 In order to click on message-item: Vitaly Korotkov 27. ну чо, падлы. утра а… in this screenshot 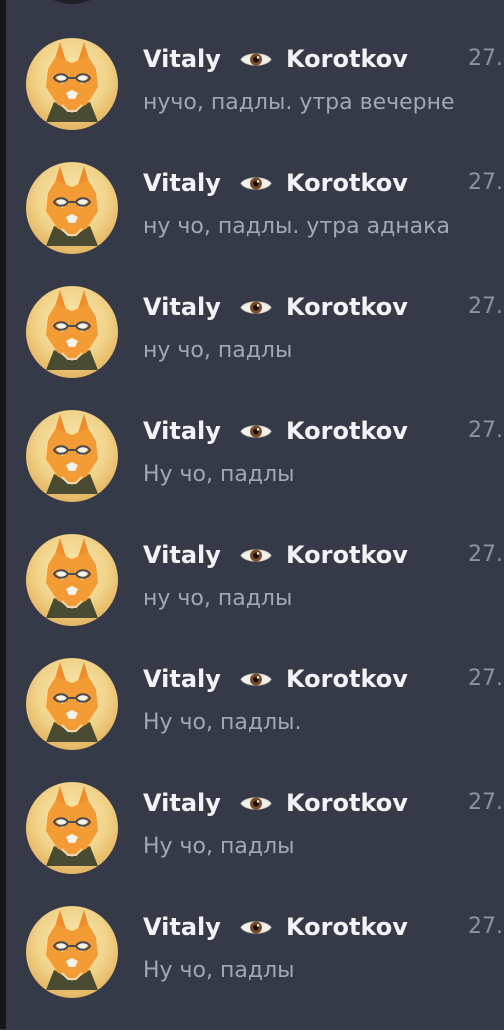, I will do `click(252, 224)`.